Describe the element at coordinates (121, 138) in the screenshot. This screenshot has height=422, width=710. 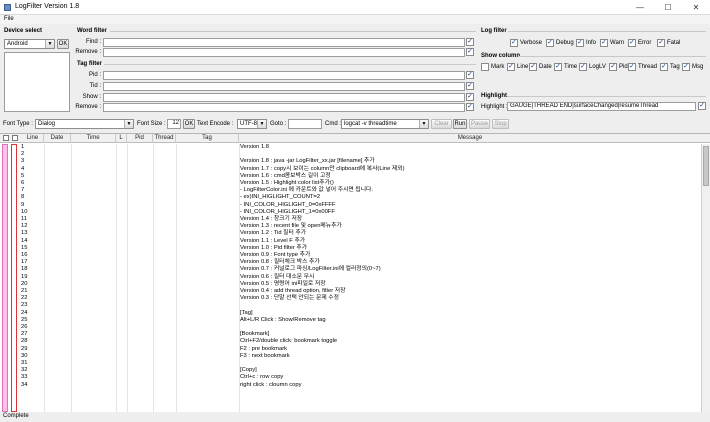
I see `col-loglv: L` at that location.